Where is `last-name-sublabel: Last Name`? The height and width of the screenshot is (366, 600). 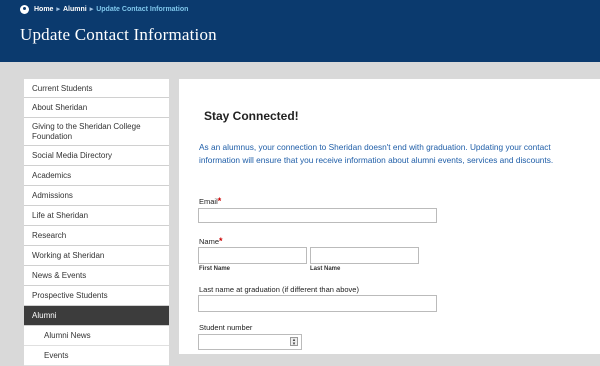 last-name-sublabel: Last Name is located at coordinates (325, 269).